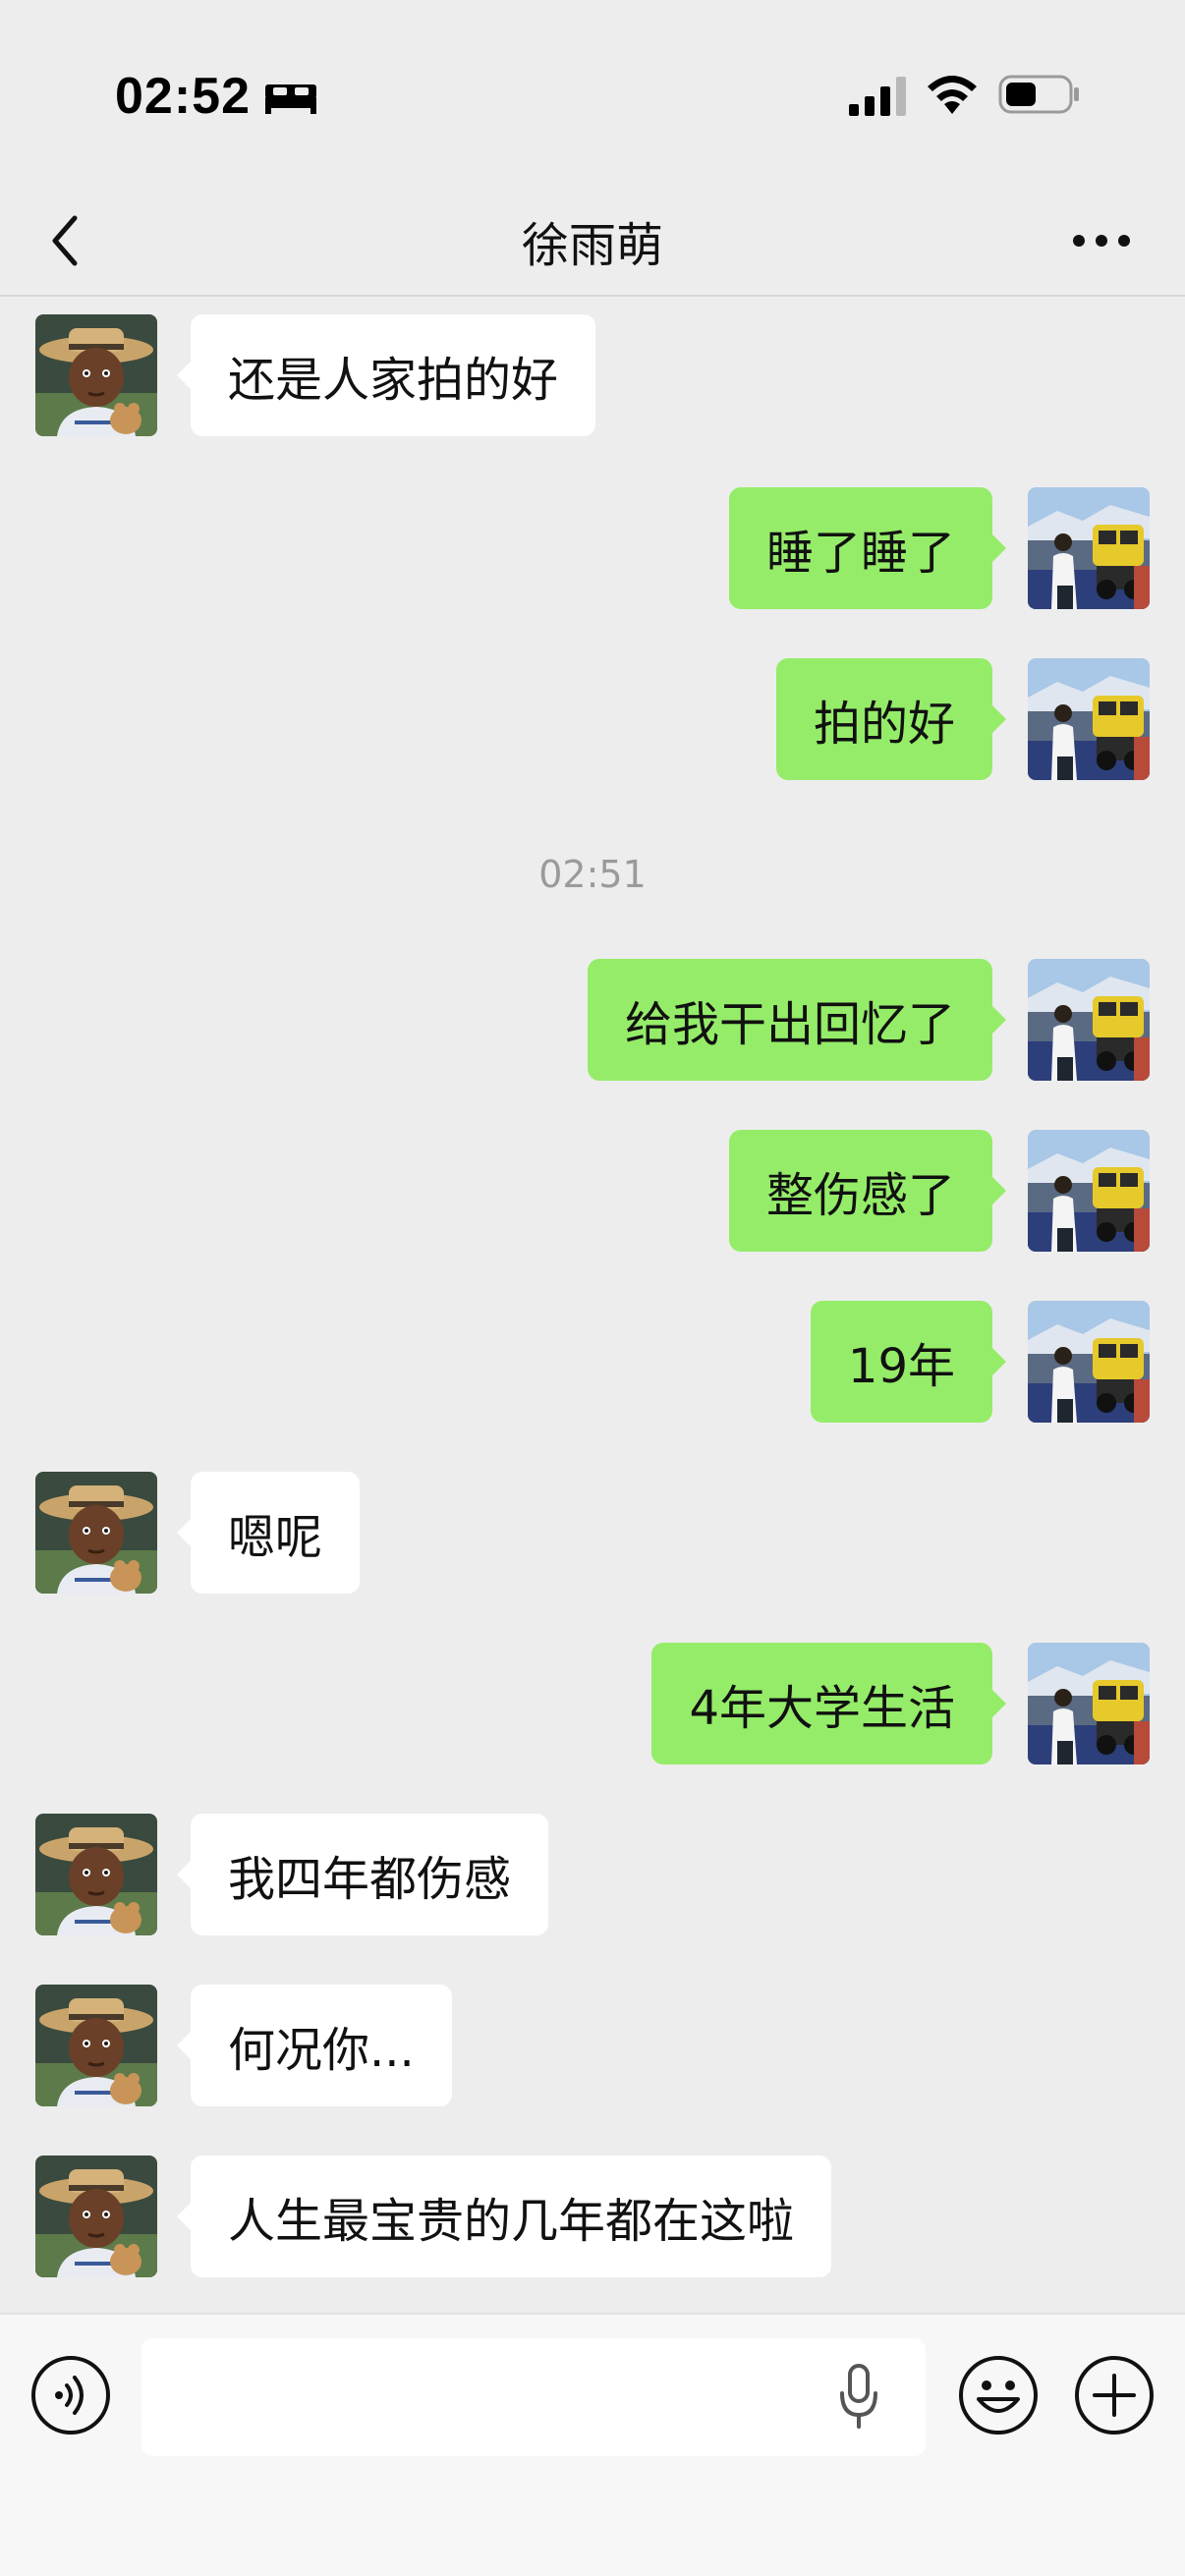 This screenshot has width=1185, height=2576. What do you see at coordinates (953, 95) in the screenshot?
I see `wifi-icon` at bounding box center [953, 95].